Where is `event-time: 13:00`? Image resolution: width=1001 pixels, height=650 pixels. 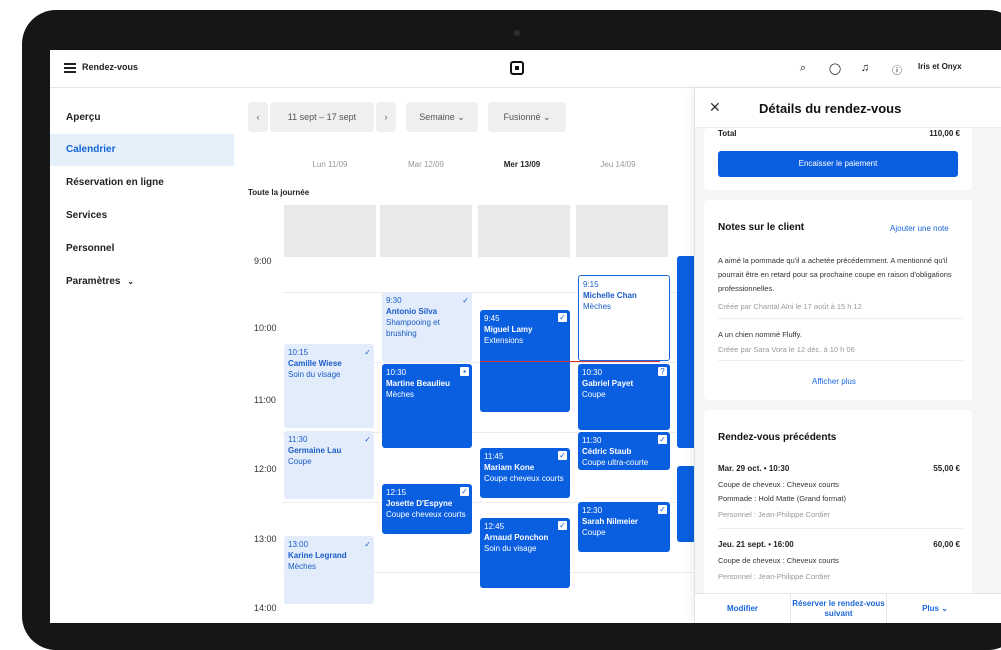 event-time: 13:00 is located at coordinates (298, 544).